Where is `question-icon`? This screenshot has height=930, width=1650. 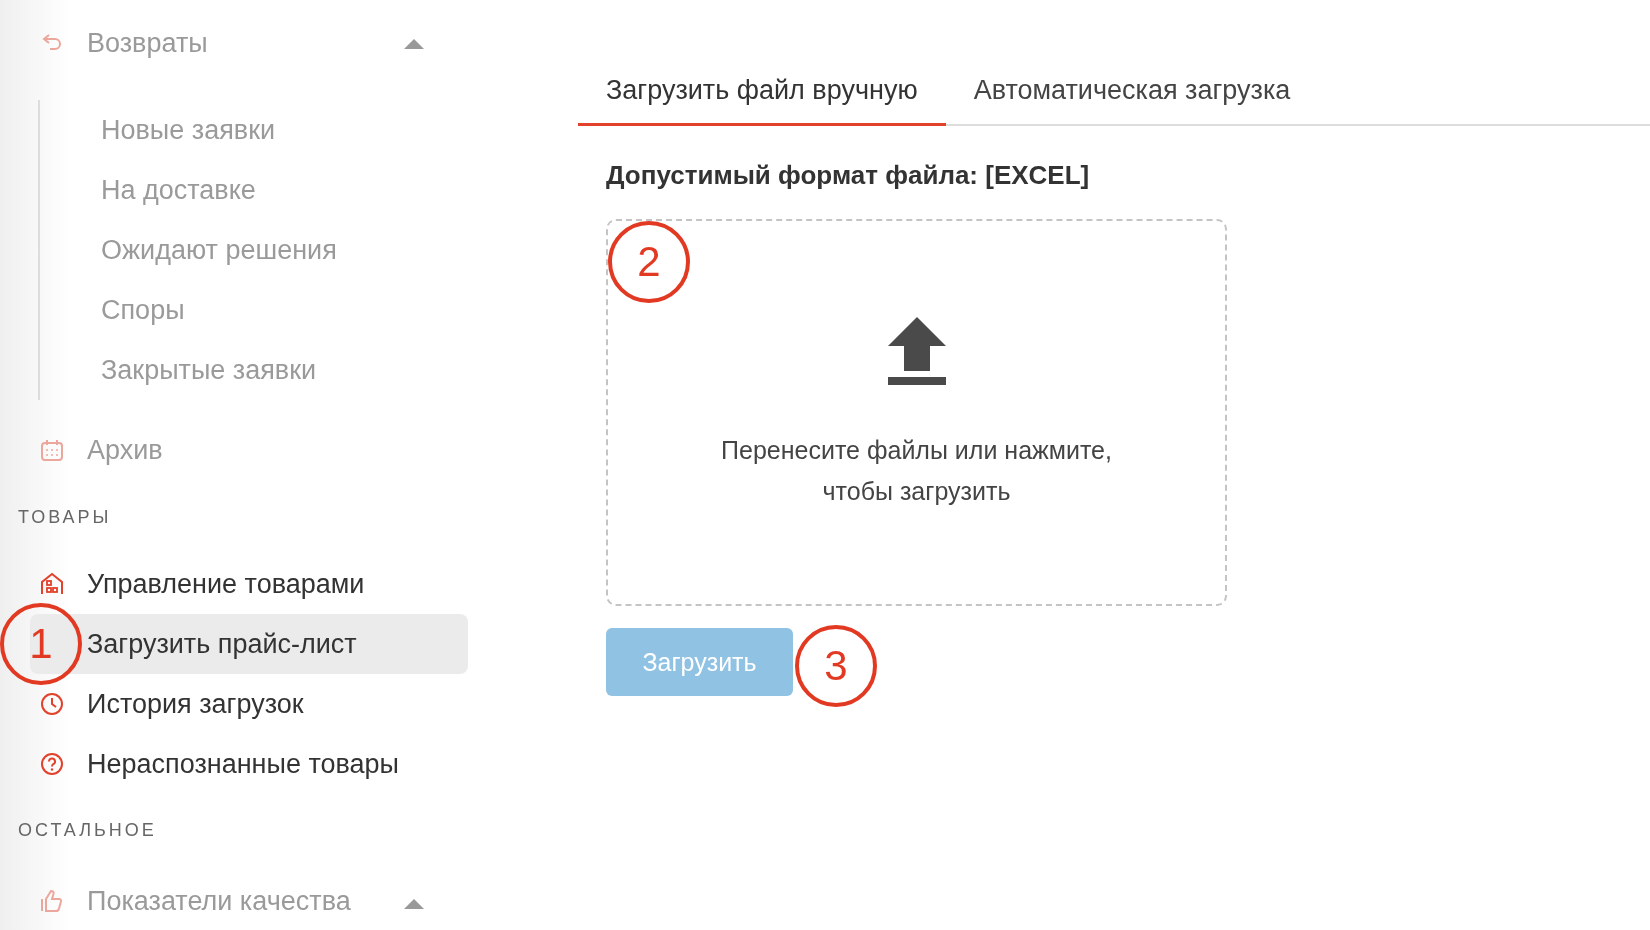 question-icon is located at coordinates (52, 764).